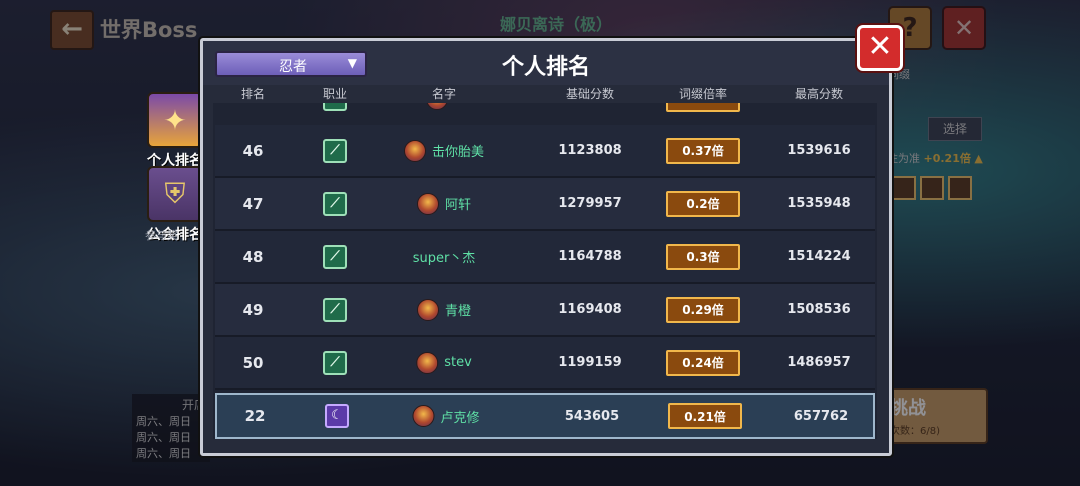 Image resolution: width=1080 pixels, height=486 pixels. I want to click on col-job: 职业, so click(335, 94).